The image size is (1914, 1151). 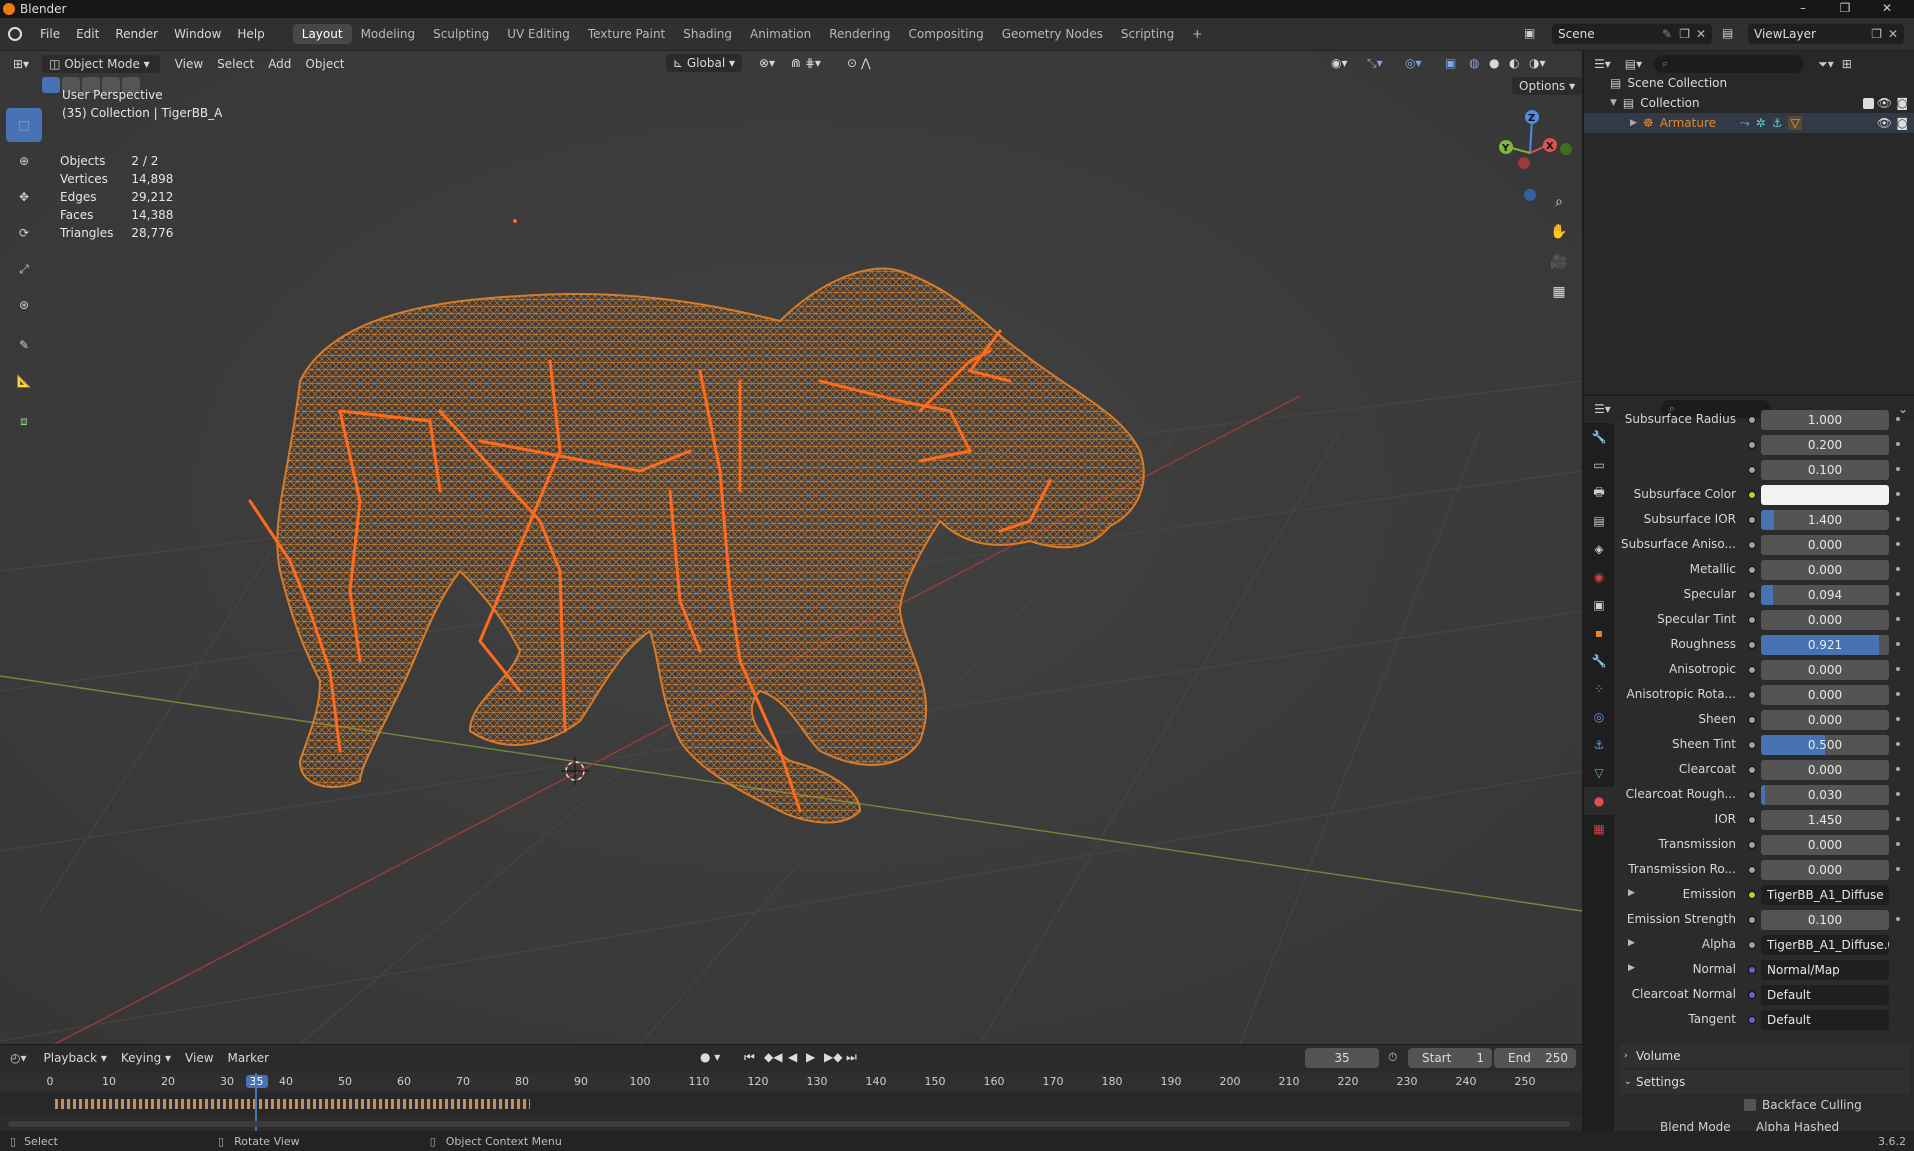 What do you see at coordinates (24, 269) in the screenshot?
I see `scale-tool: ⤢` at bounding box center [24, 269].